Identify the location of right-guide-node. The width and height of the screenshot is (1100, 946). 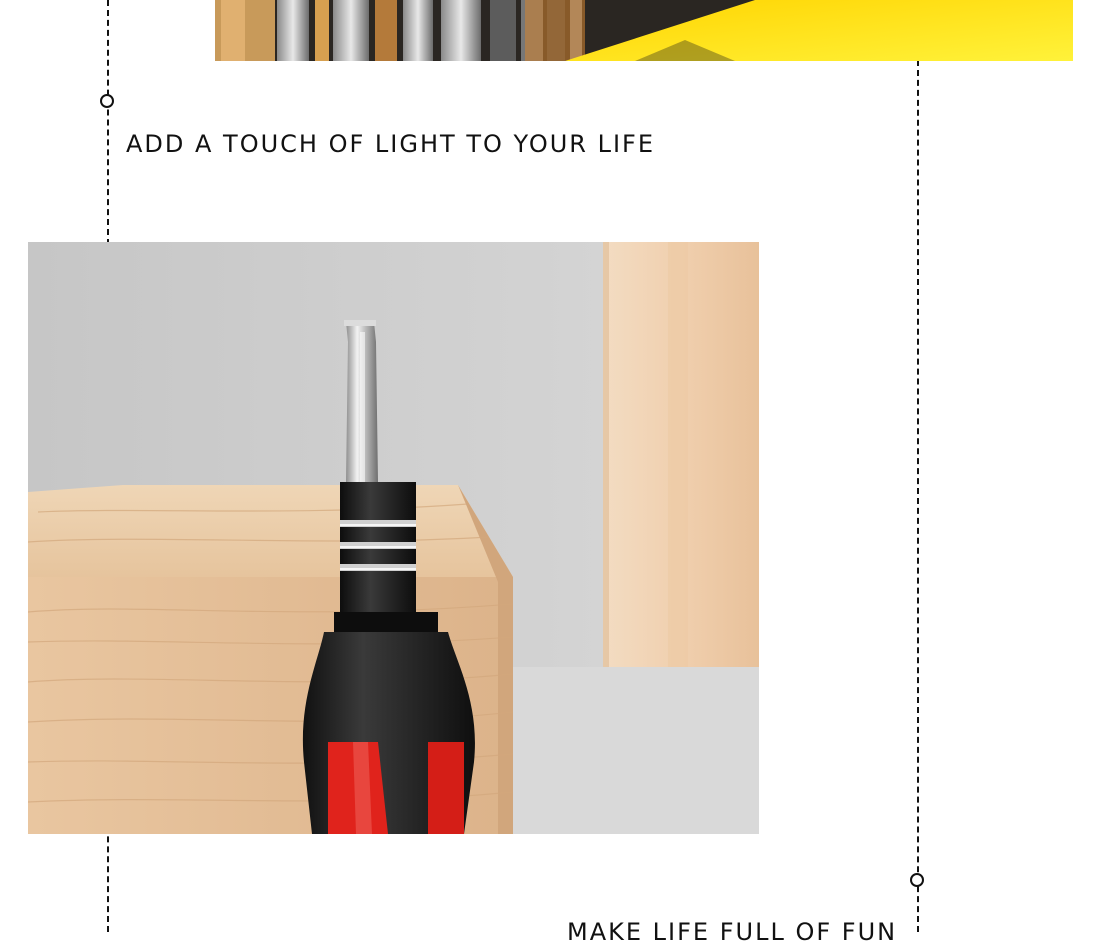
(917, 880).